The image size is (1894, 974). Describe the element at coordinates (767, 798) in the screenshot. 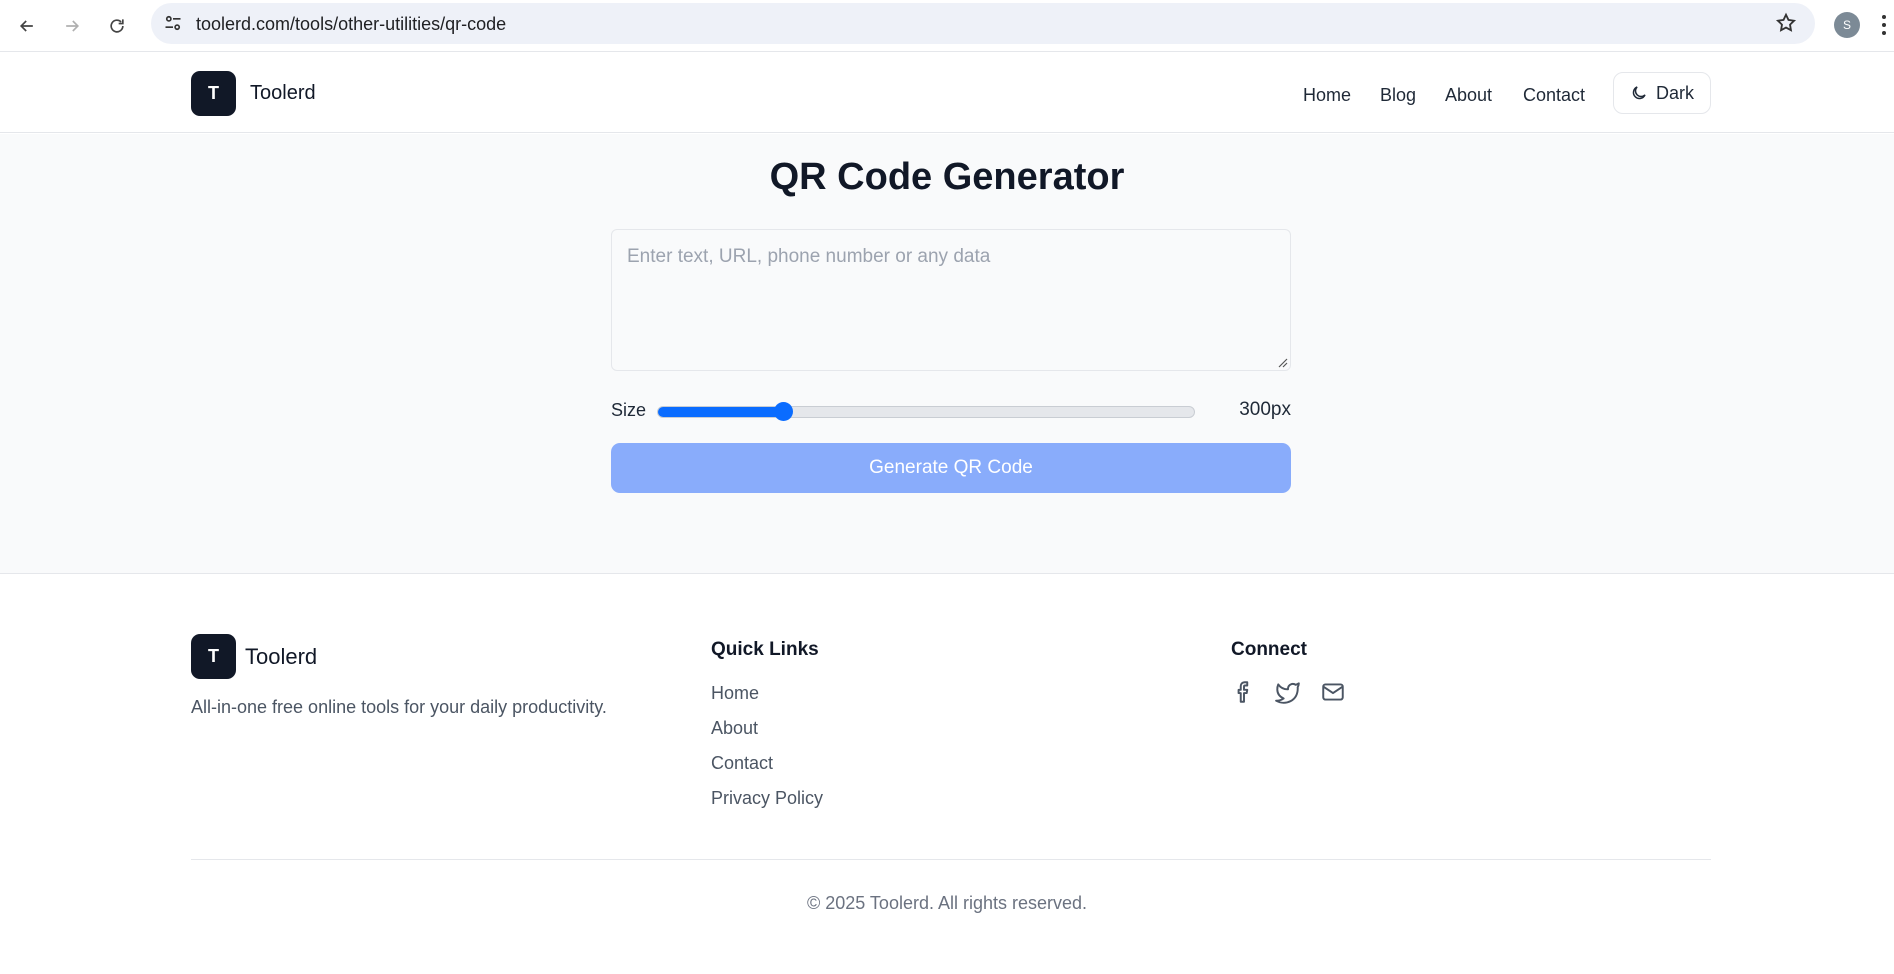

I see `footer-link-privacy-policy: Privacy Policy` at that location.